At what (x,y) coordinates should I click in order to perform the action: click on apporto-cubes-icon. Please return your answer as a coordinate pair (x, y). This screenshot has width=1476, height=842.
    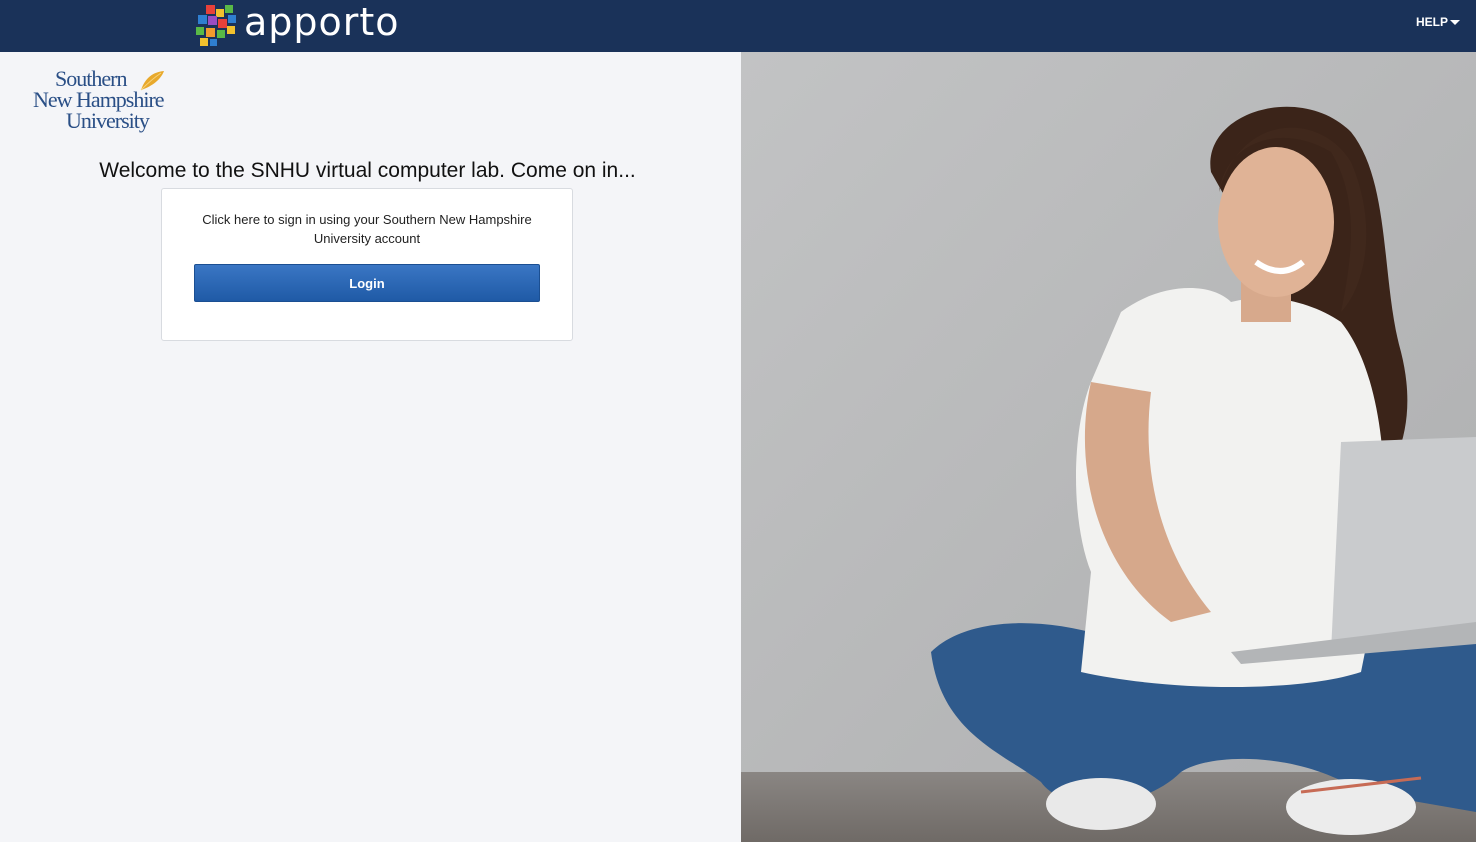
    Looking at the image, I should click on (216, 25).